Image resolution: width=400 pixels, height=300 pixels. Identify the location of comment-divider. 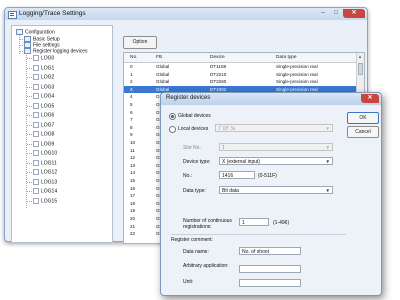
(258, 234).